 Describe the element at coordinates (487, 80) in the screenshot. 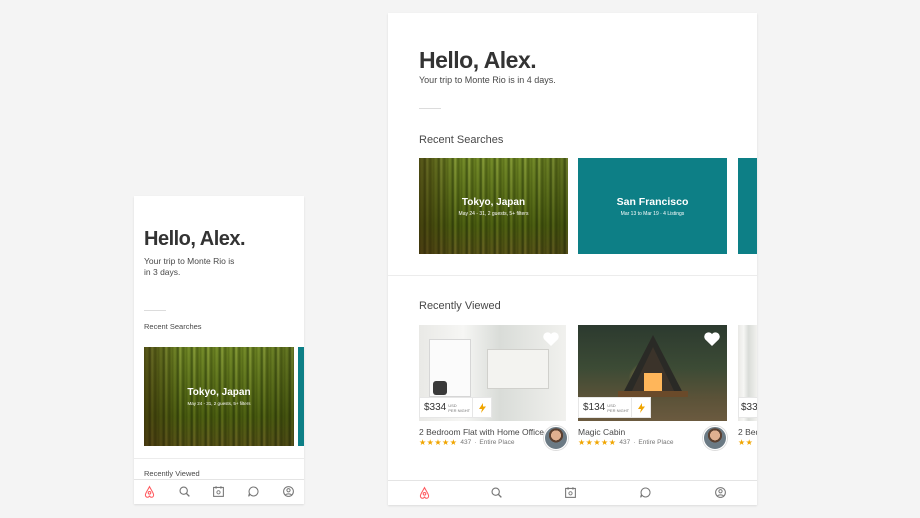

I see `trip-countdown: Your trip to Monte Rio is in 4 days.` at that location.